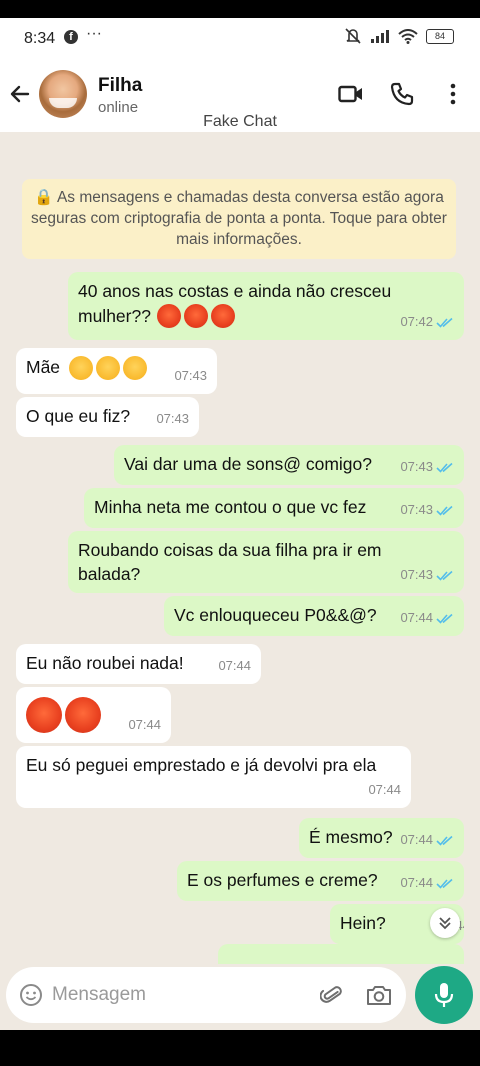  What do you see at coordinates (120, 86) in the screenshot?
I see `contact-name: Filha` at bounding box center [120, 86].